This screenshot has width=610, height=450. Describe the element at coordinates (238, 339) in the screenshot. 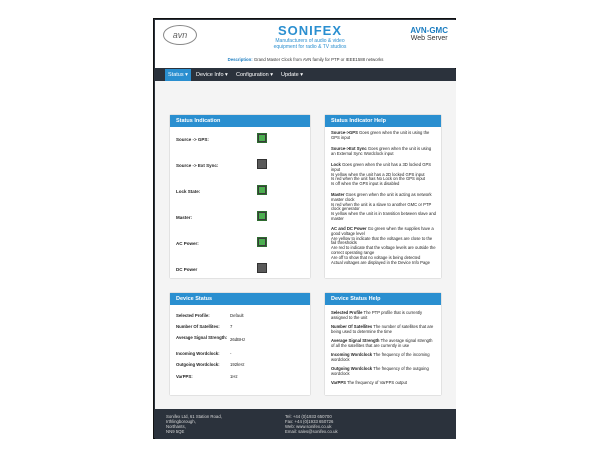

I see `ds-value: 26dBHz` at that location.